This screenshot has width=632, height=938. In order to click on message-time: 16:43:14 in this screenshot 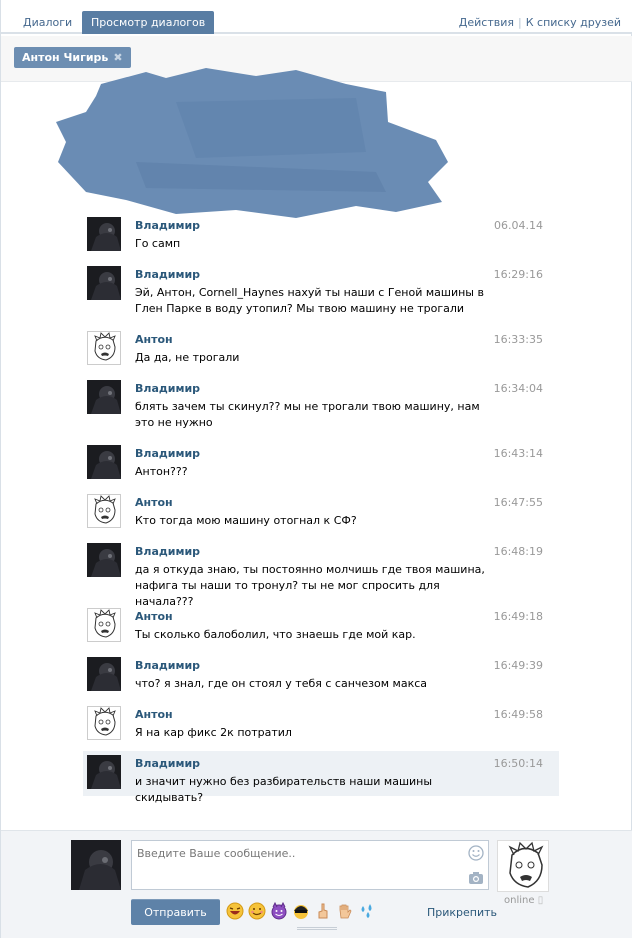, I will do `click(518, 453)`.